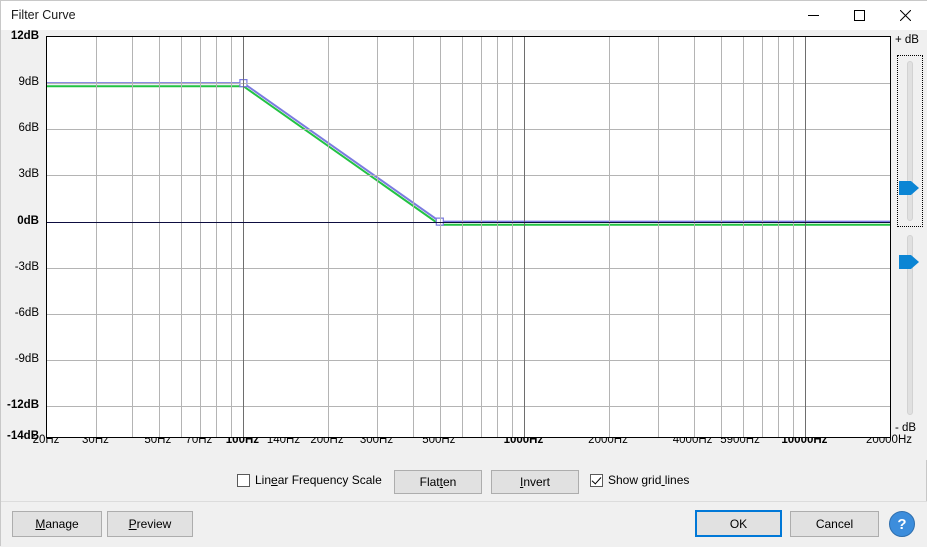 This screenshot has height=547, width=927. What do you see at coordinates (26, 312) in the screenshot?
I see `y-axis-tick-label: -6dB` at bounding box center [26, 312].